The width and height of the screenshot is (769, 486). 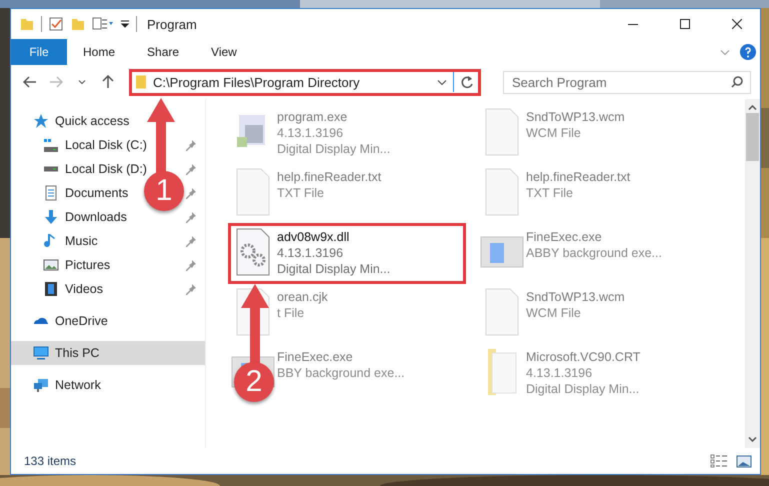 I want to click on refresh-icon, so click(x=467, y=82).